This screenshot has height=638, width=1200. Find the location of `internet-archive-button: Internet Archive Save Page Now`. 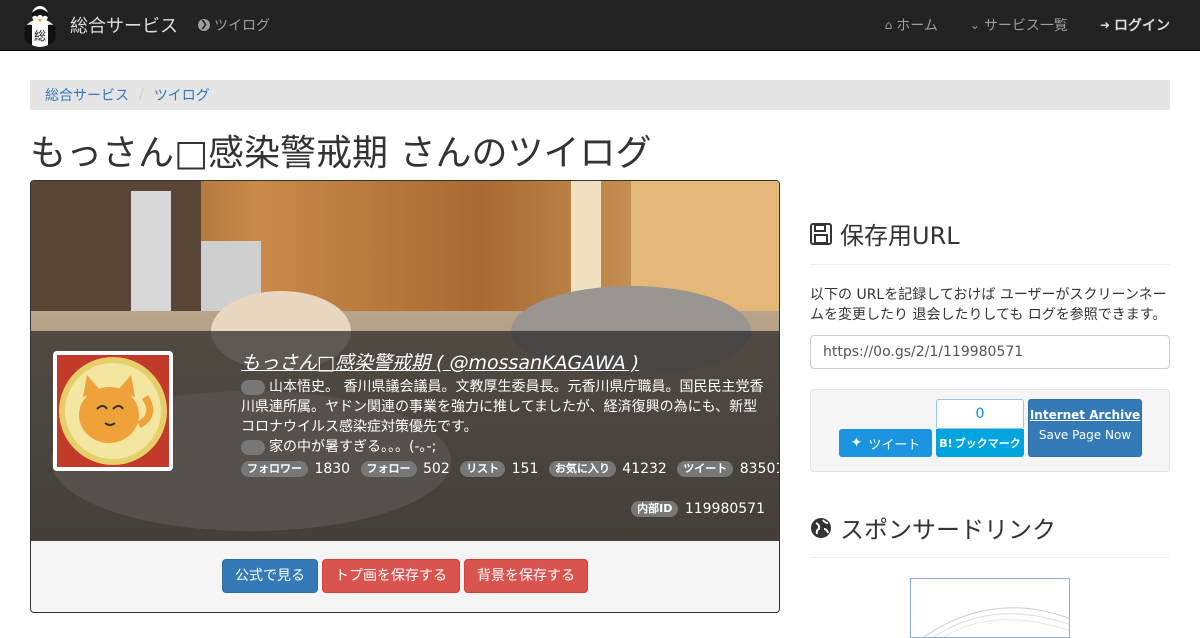

internet-archive-button: Internet Archive Save Page Now is located at coordinates (1085, 428).